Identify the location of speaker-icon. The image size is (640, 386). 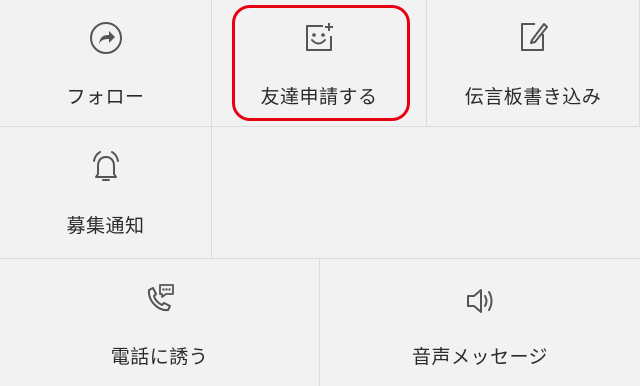
(480, 301).